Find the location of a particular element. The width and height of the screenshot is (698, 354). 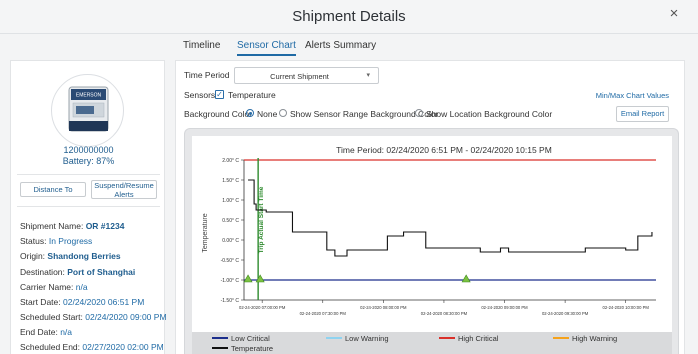

y-tick-label: -1.50° C is located at coordinates (230, 301).